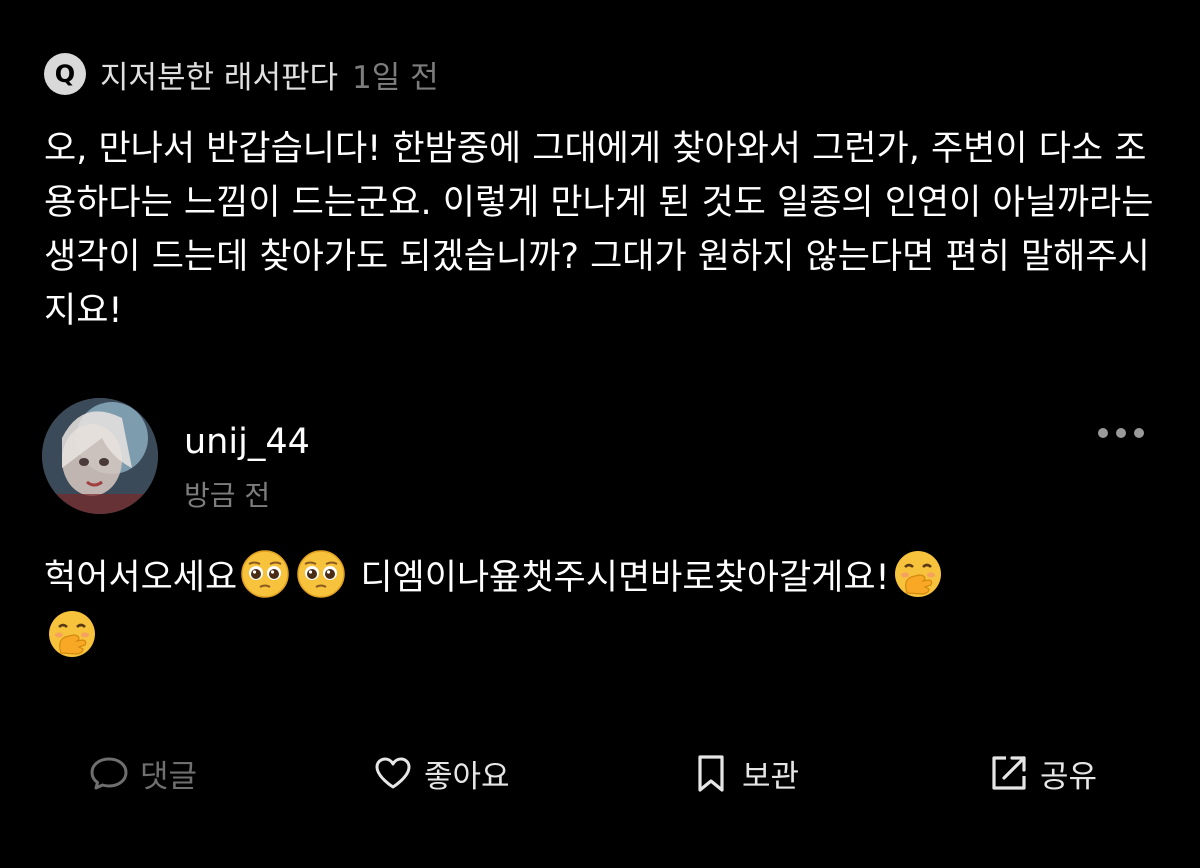 The height and width of the screenshot is (868, 1200). I want to click on share-label: 공유, so click(1069, 776).